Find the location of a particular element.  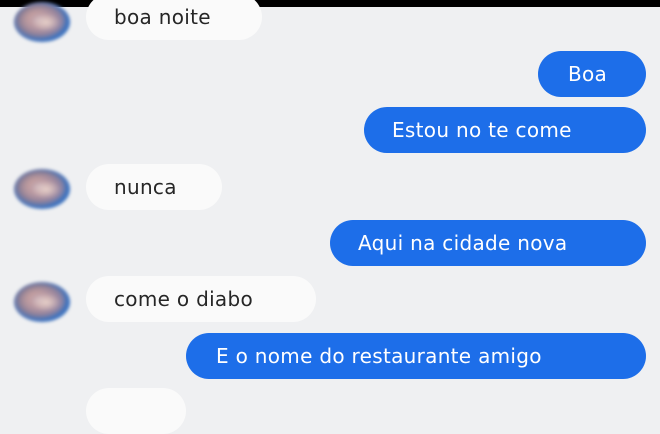

incoming-message-bubble: boa noite is located at coordinates (174, 20).